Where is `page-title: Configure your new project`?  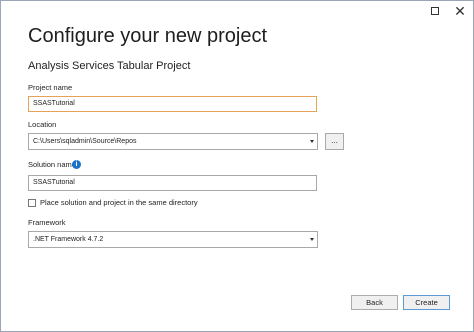
page-title: Configure your new project is located at coordinates (148, 36).